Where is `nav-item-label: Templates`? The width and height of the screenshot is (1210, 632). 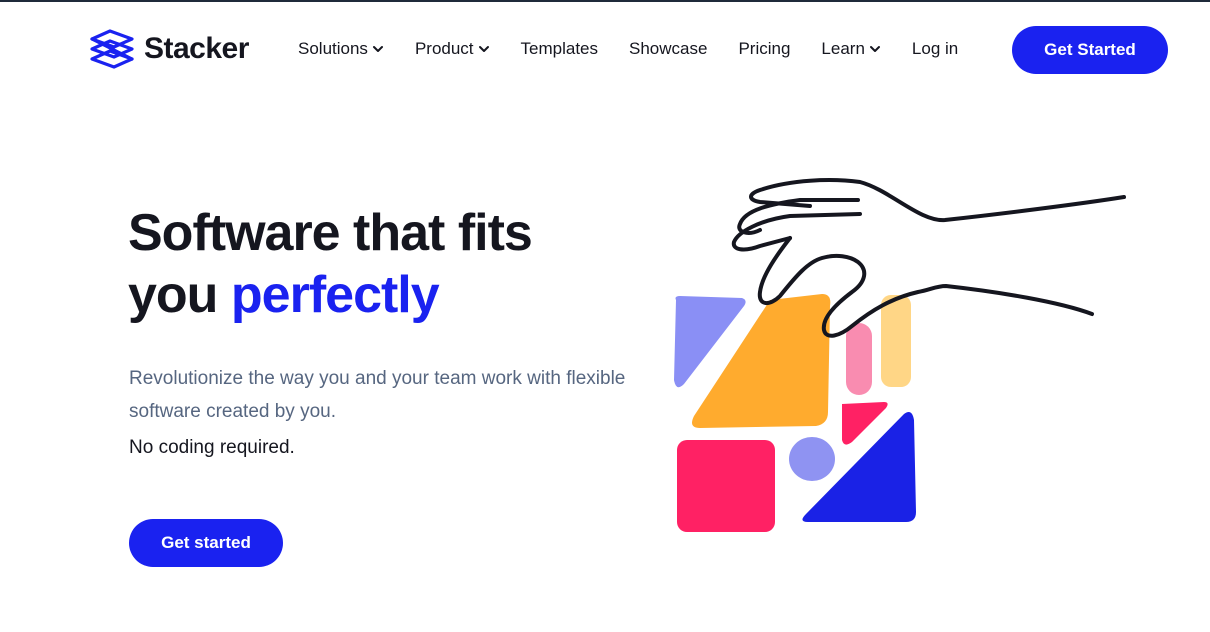 nav-item-label: Templates is located at coordinates (559, 48).